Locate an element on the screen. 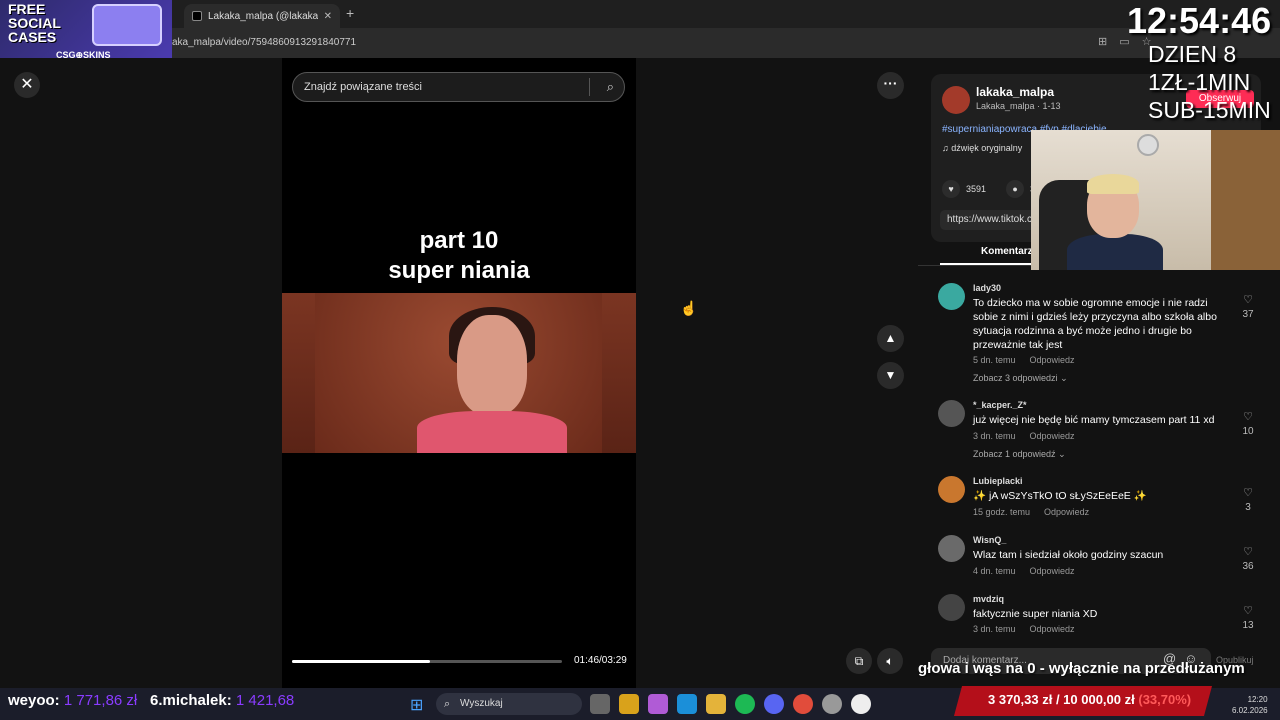 Image resolution: width=1280 pixels, height=720 pixels. author-username: lakaka_malpa is located at coordinates (1015, 92).